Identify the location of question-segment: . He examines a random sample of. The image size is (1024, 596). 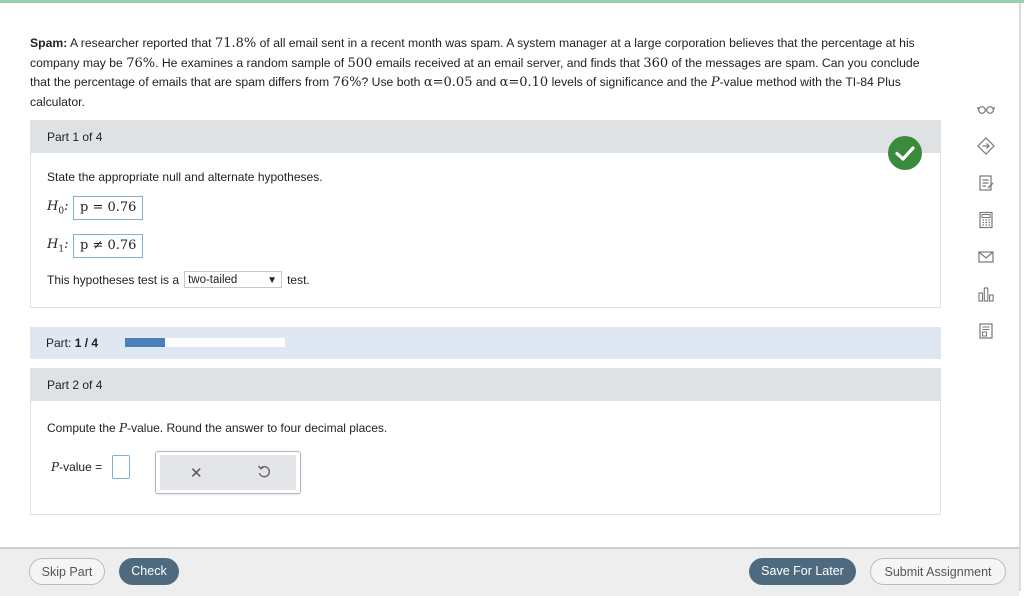
(251, 62).